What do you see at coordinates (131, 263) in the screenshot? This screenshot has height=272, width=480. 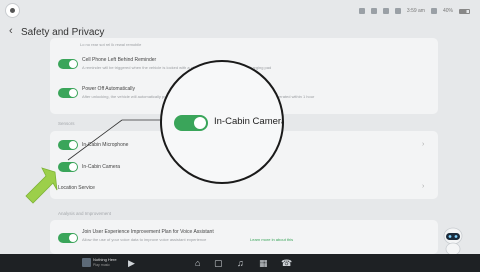 I see `play-icon: ▶` at bounding box center [131, 263].